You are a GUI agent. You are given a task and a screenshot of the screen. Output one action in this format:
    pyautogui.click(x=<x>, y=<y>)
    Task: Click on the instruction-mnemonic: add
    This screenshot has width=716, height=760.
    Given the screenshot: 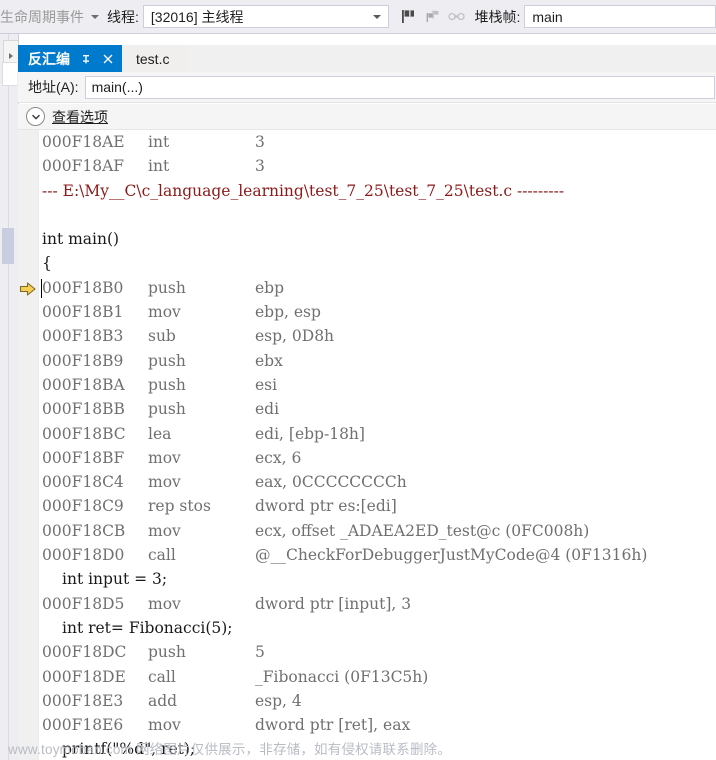 What is the action you would take?
    pyautogui.click(x=163, y=700)
    